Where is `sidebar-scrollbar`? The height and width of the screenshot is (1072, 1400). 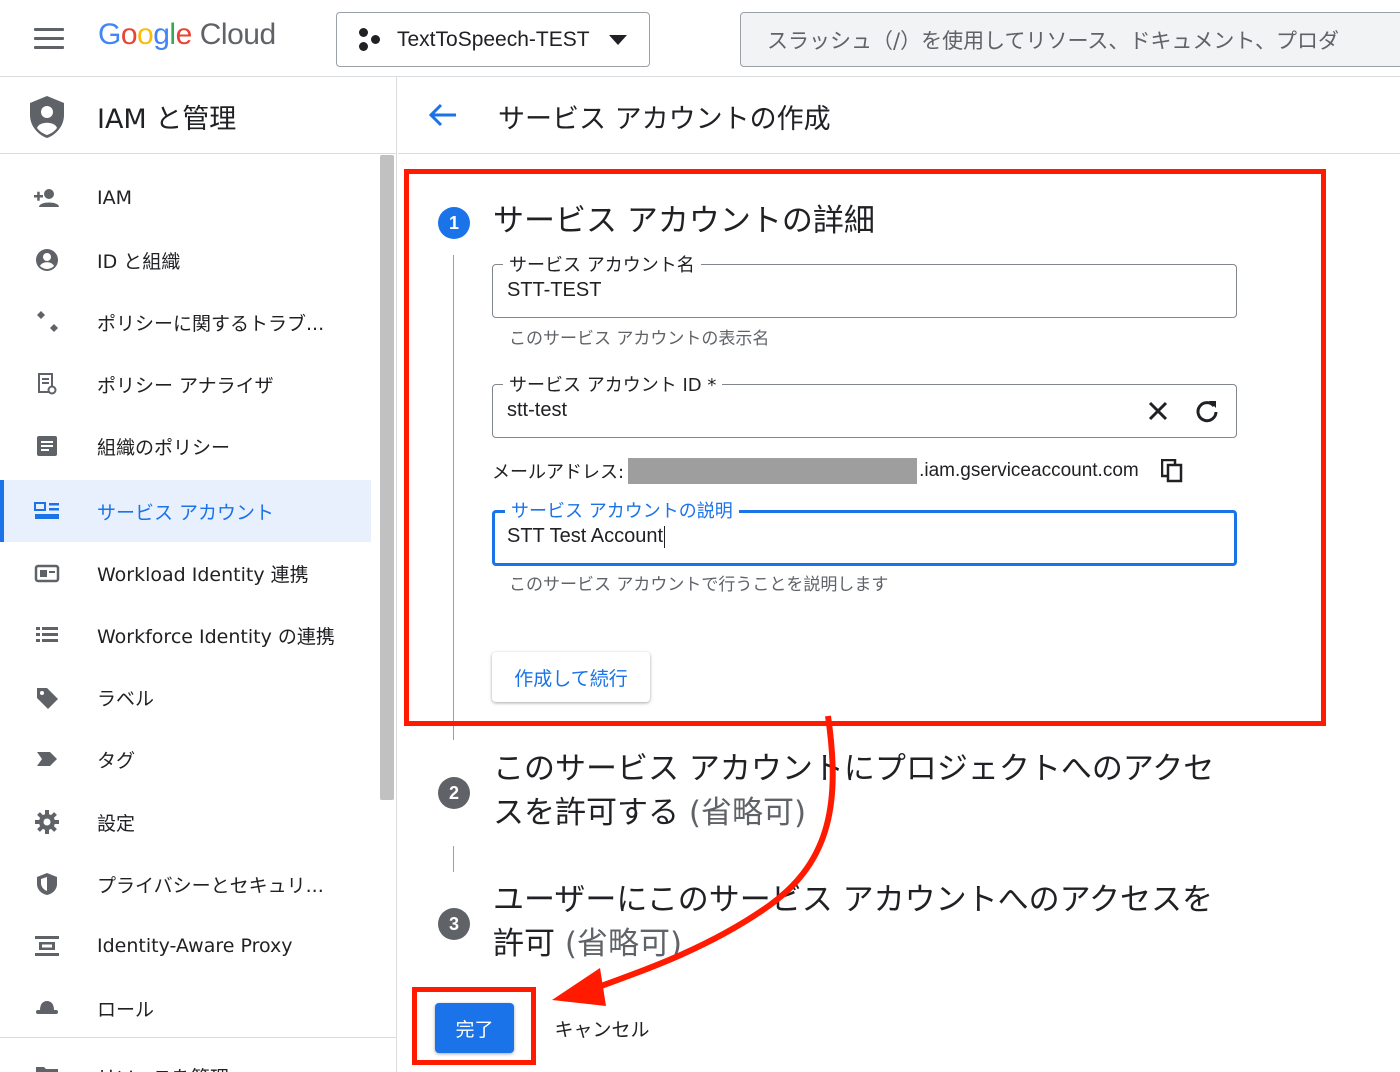 sidebar-scrollbar is located at coordinates (387, 477).